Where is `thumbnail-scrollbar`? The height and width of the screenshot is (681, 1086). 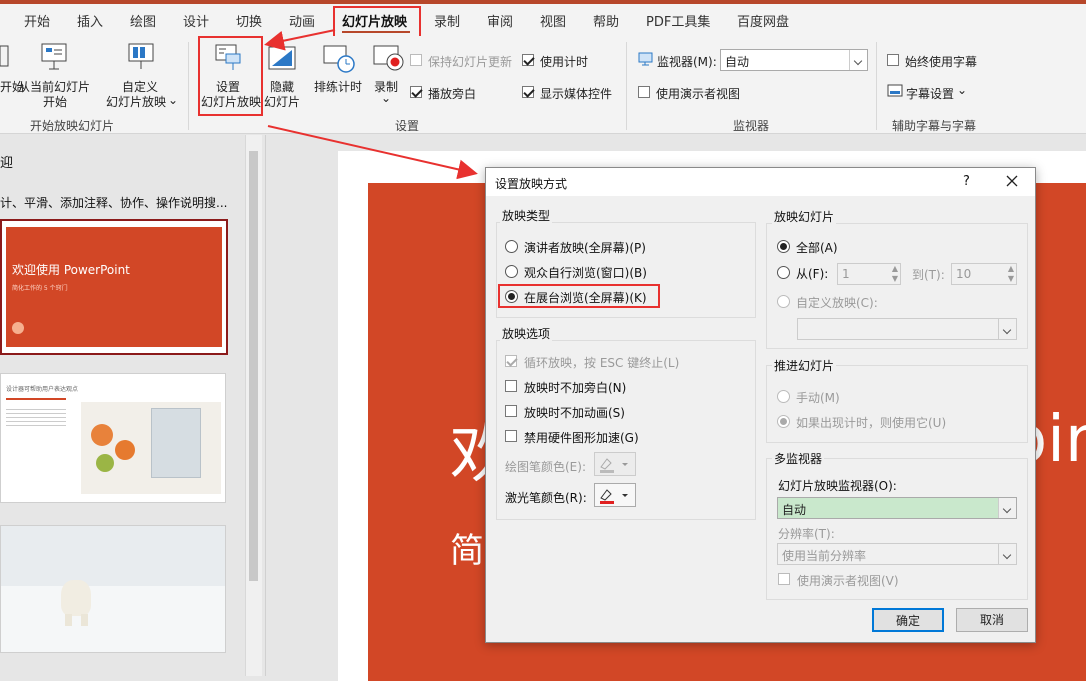
thumbnail-scrollbar is located at coordinates (253, 405).